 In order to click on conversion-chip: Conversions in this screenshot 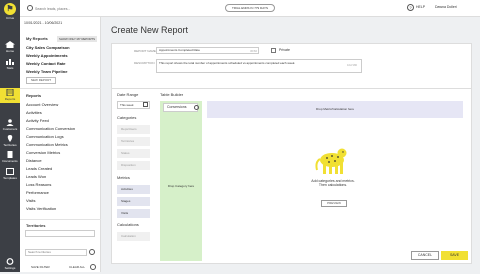, I will do `click(181, 107)`.